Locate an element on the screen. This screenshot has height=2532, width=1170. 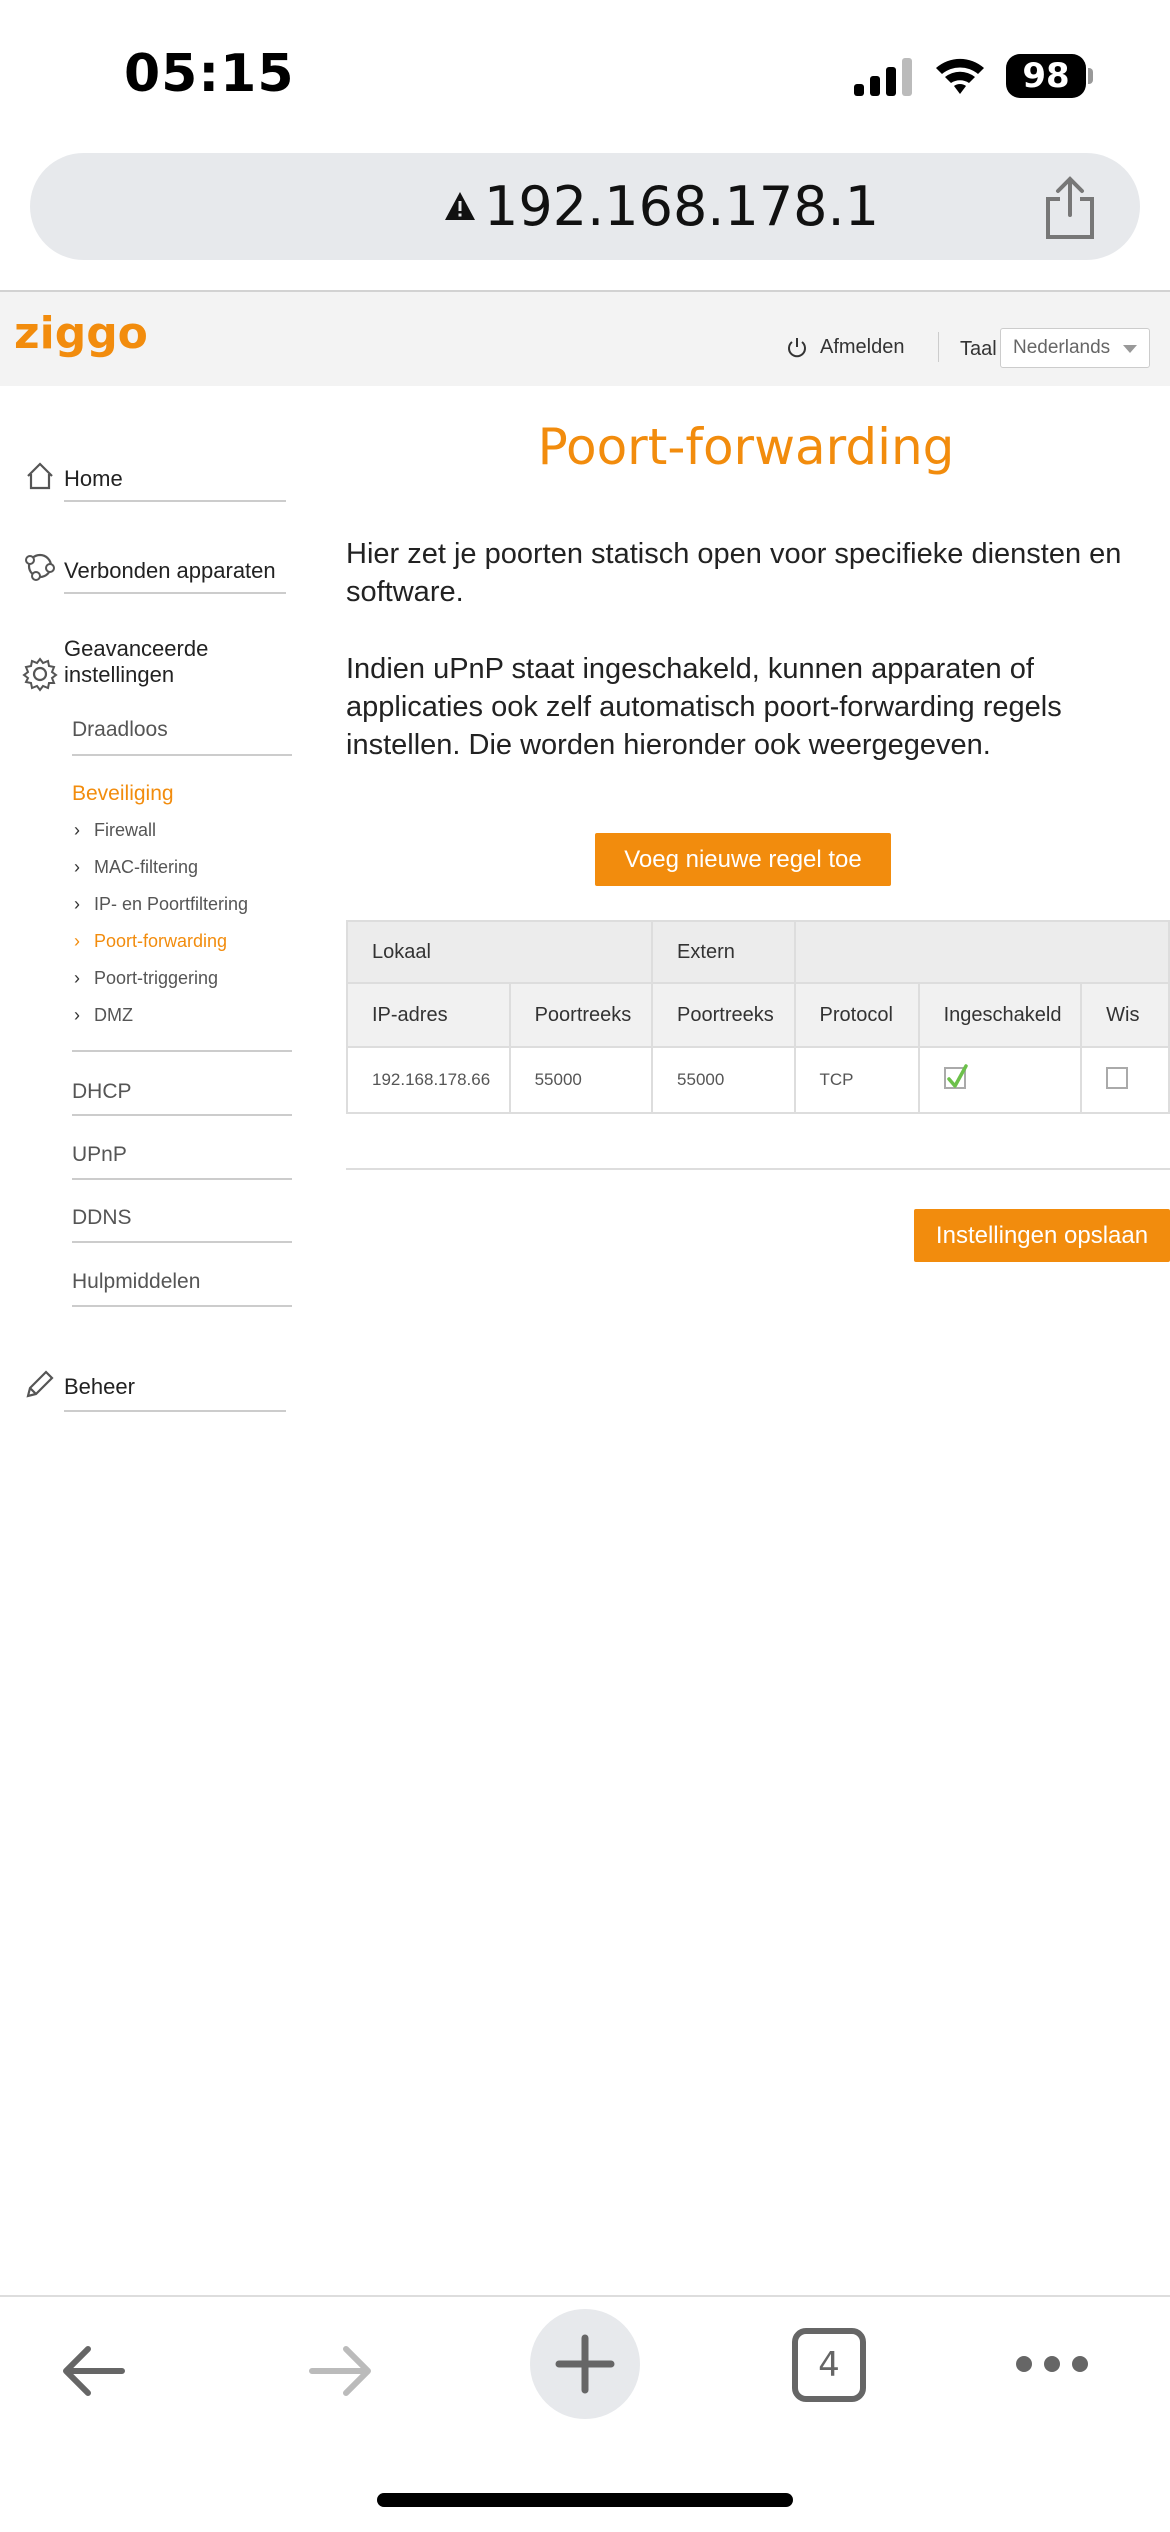
column-header-delete: Wis is located at coordinates (1125, 1015).